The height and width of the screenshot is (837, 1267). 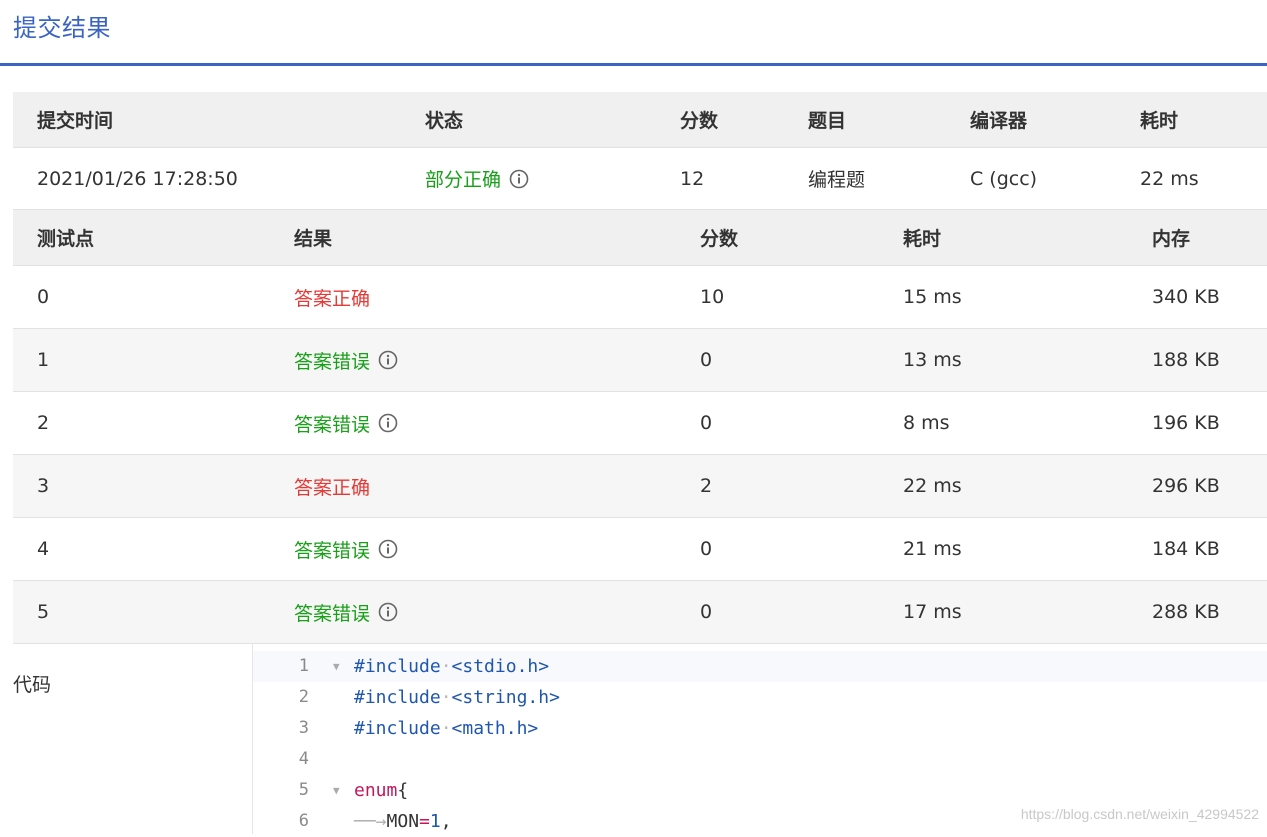 What do you see at coordinates (75, 121) in the screenshot?
I see `col-submit-time: 提交时间` at bounding box center [75, 121].